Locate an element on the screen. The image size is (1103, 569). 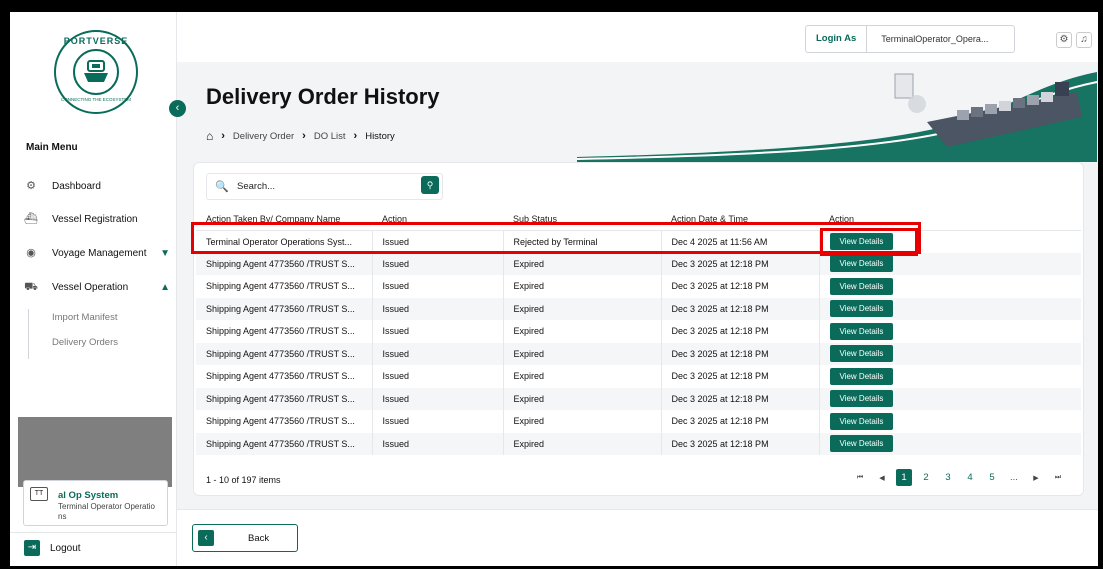
voyage-icon: ◉ is located at coordinates (31, 253).